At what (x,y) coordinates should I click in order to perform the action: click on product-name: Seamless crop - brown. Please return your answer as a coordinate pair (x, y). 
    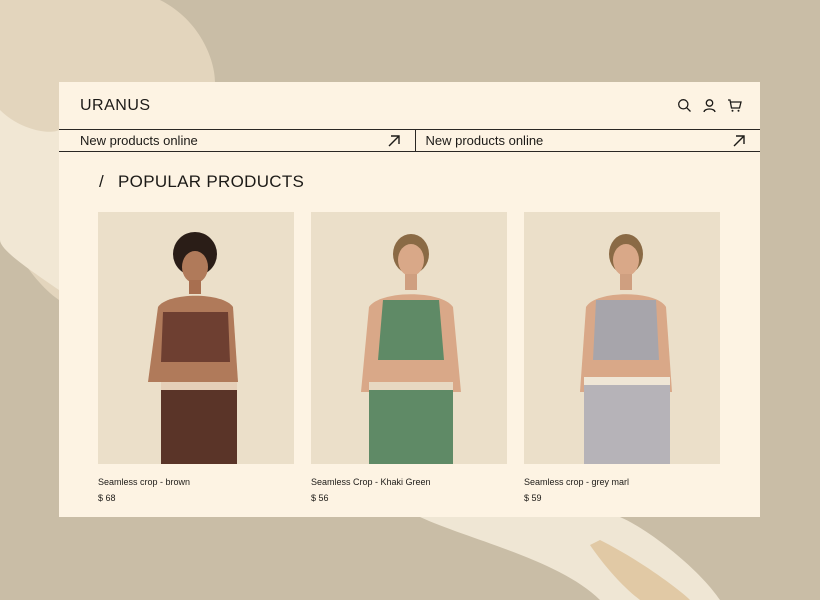
    Looking at the image, I should click on (144, 482).